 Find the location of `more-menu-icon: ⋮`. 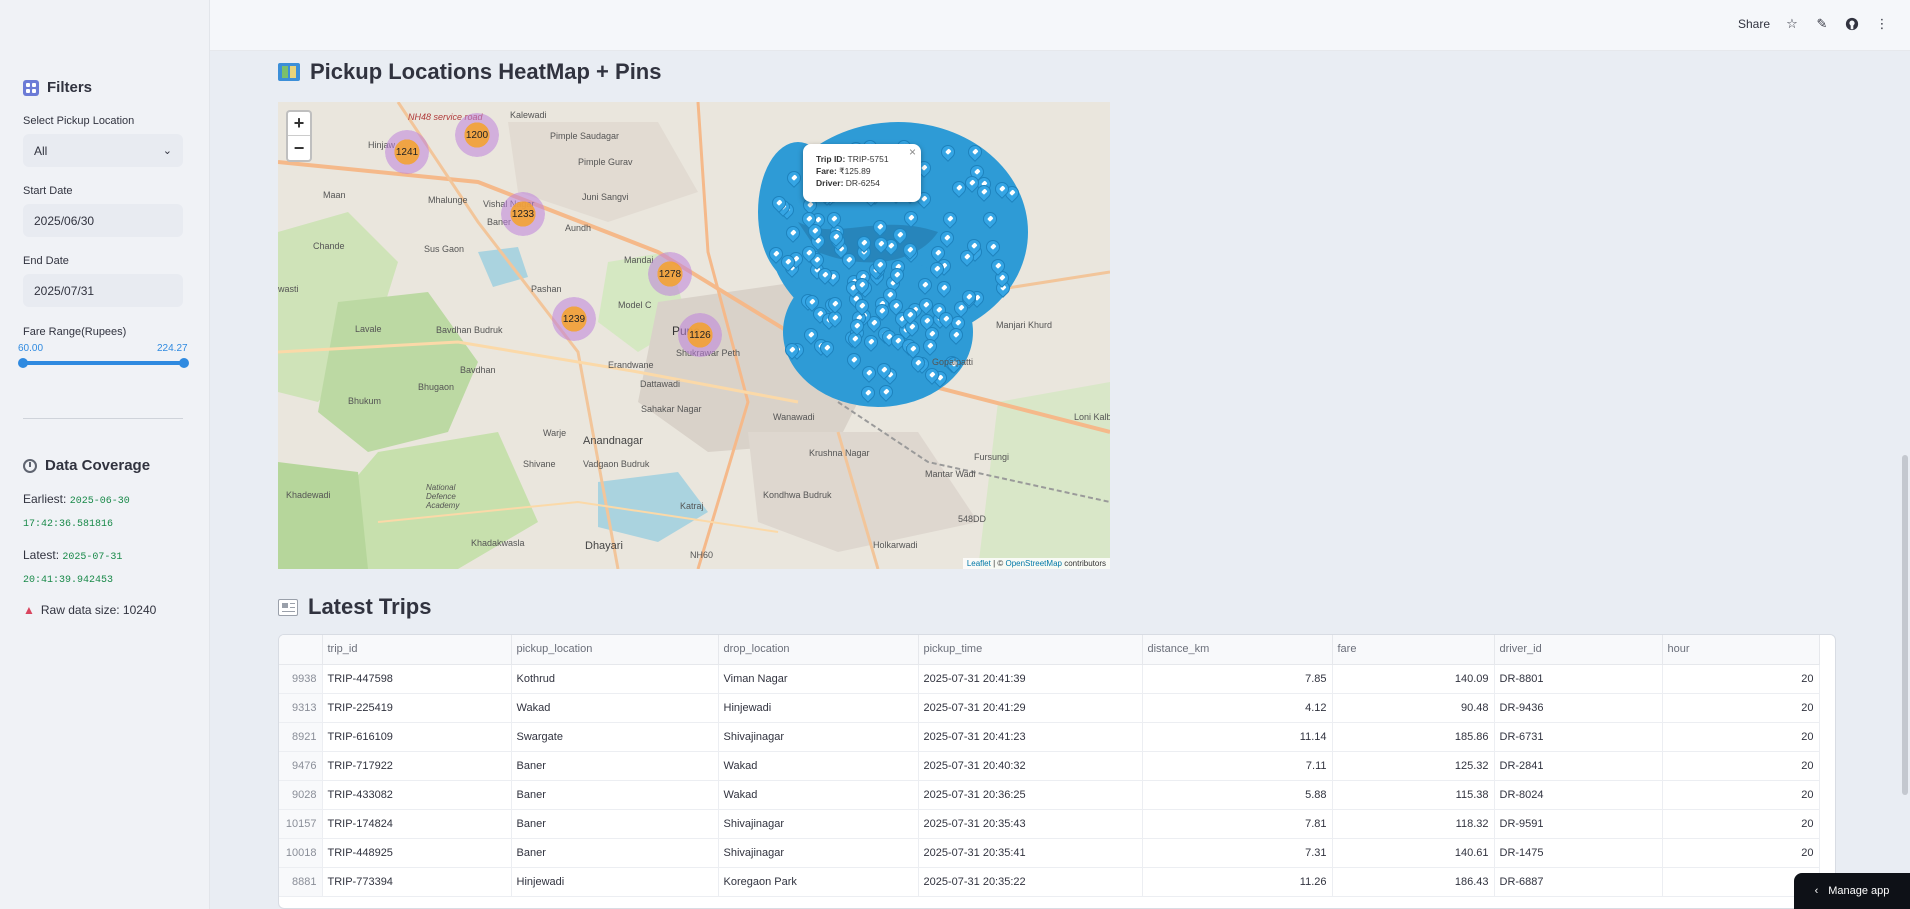

more-menu-icon: ⋮ is located at coordinates (1882, 24).